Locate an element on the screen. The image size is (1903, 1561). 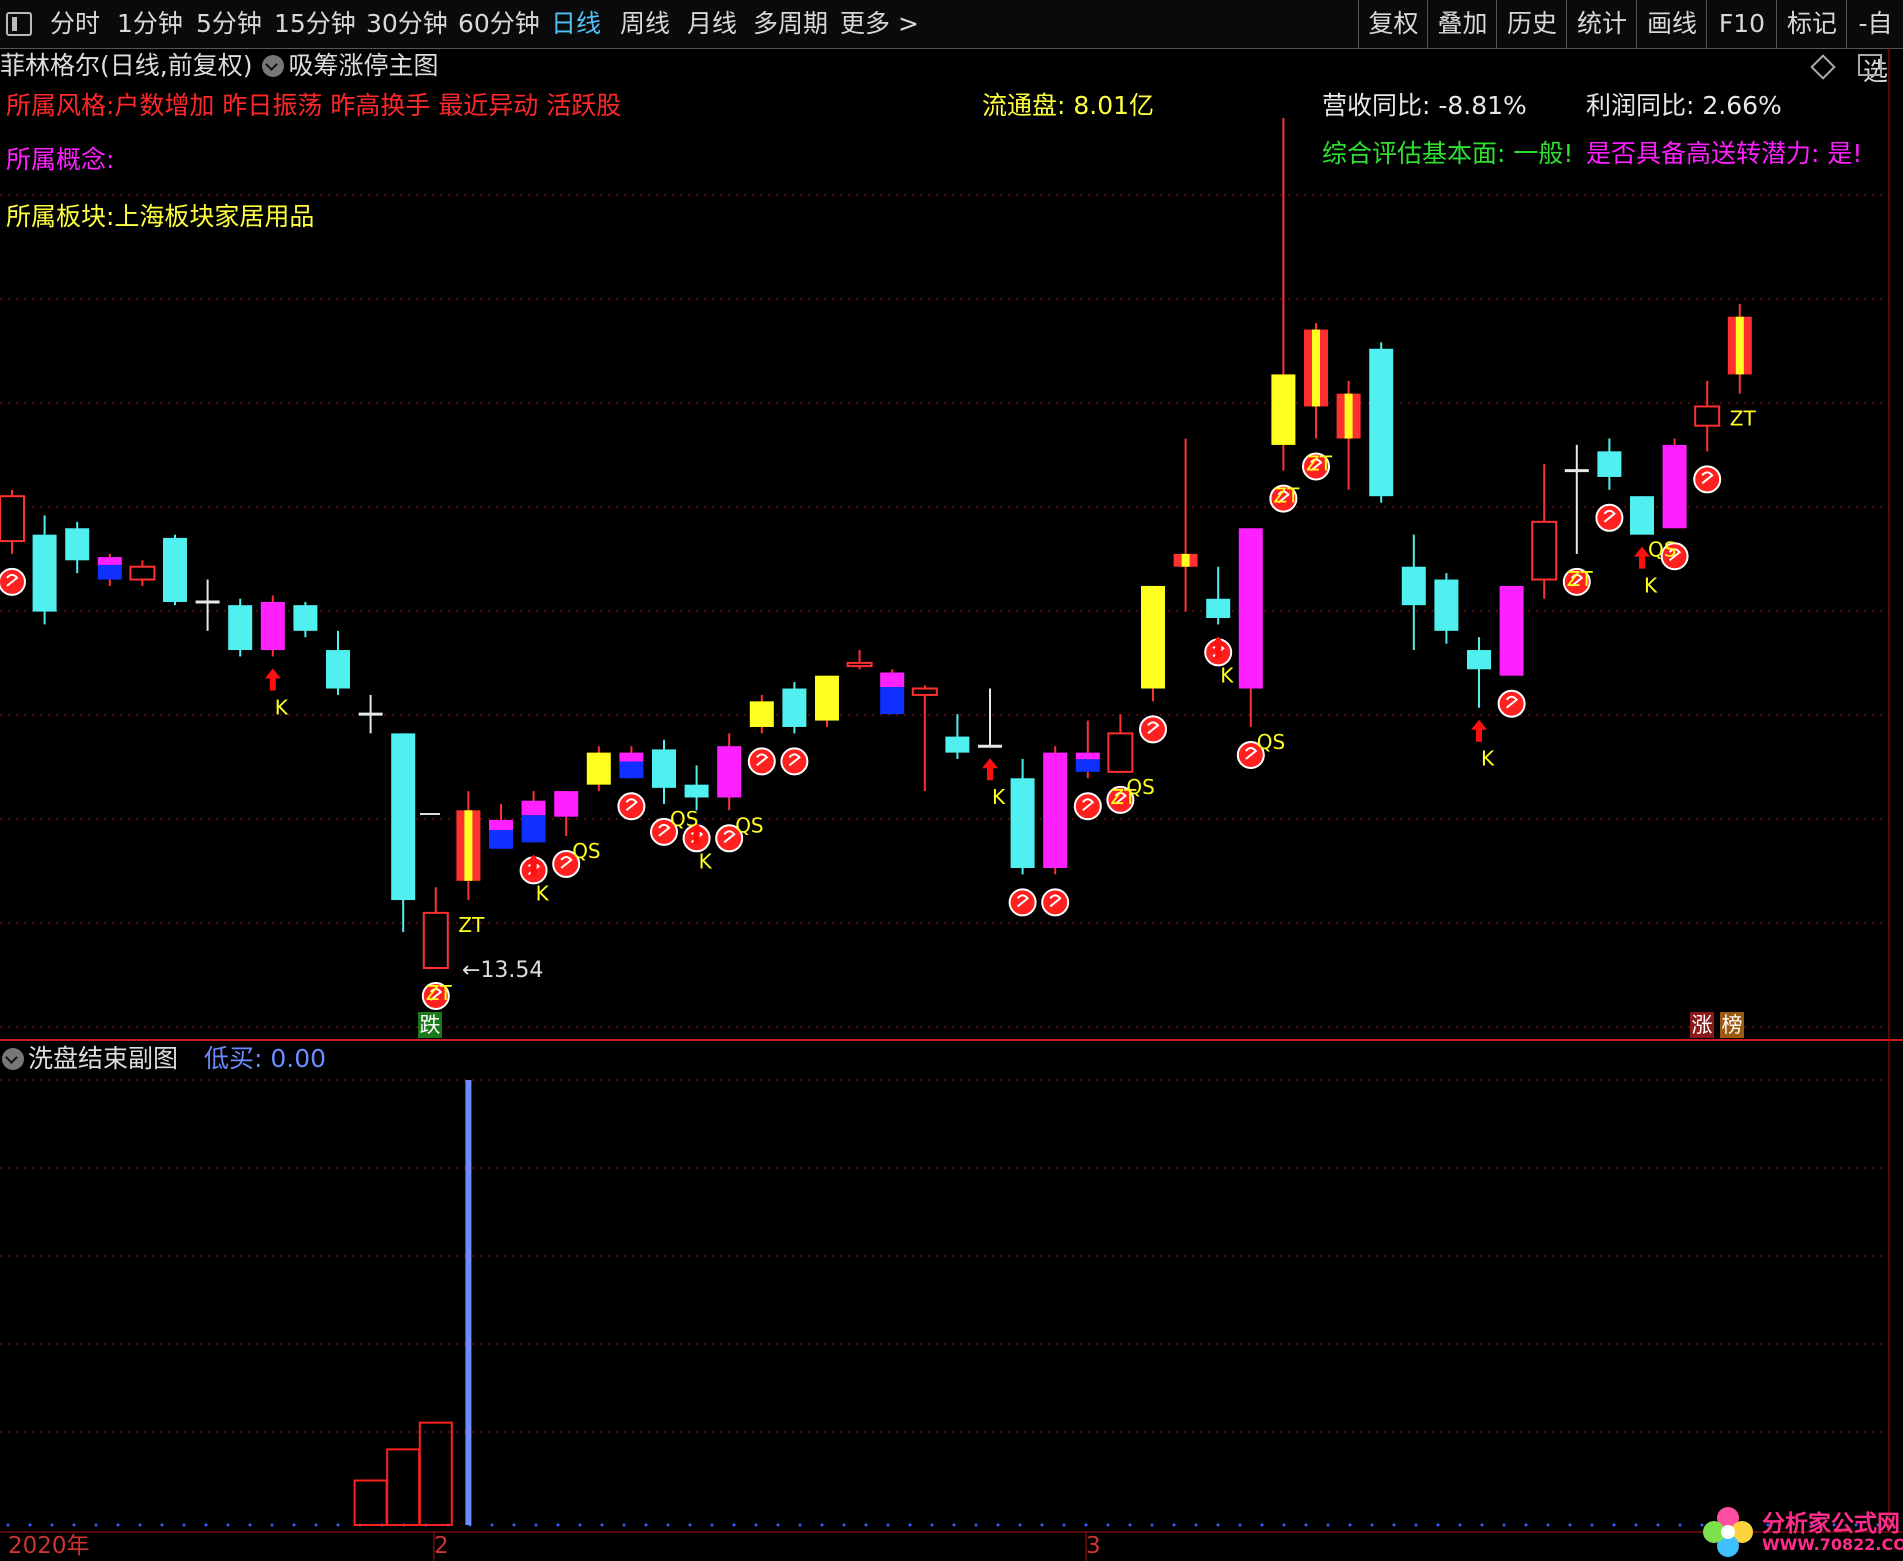
sub-indicator-dropdown-icon is located at coordinates (13, 1059).